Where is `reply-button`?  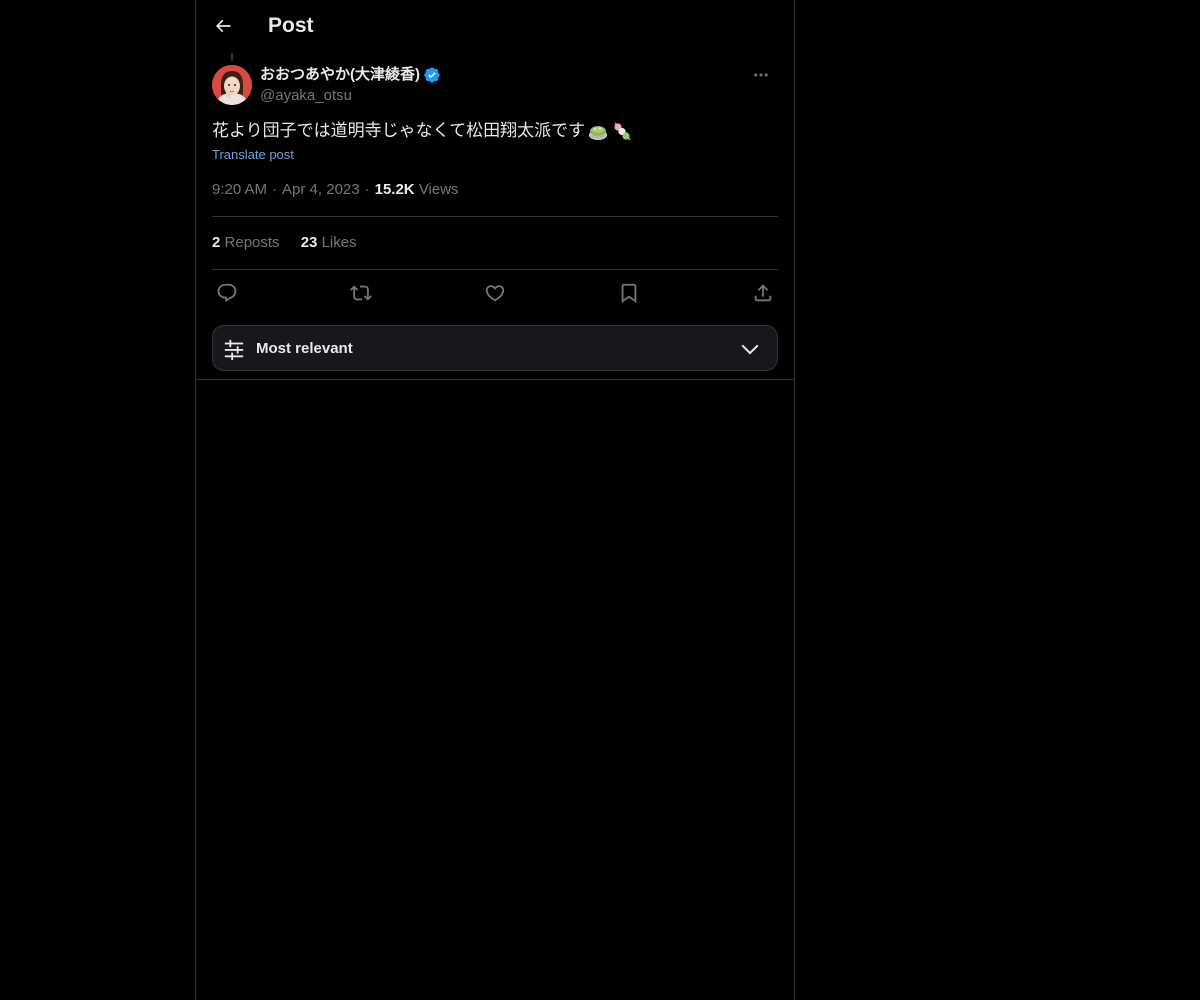 reply-button is located at coordinates (227, 293).